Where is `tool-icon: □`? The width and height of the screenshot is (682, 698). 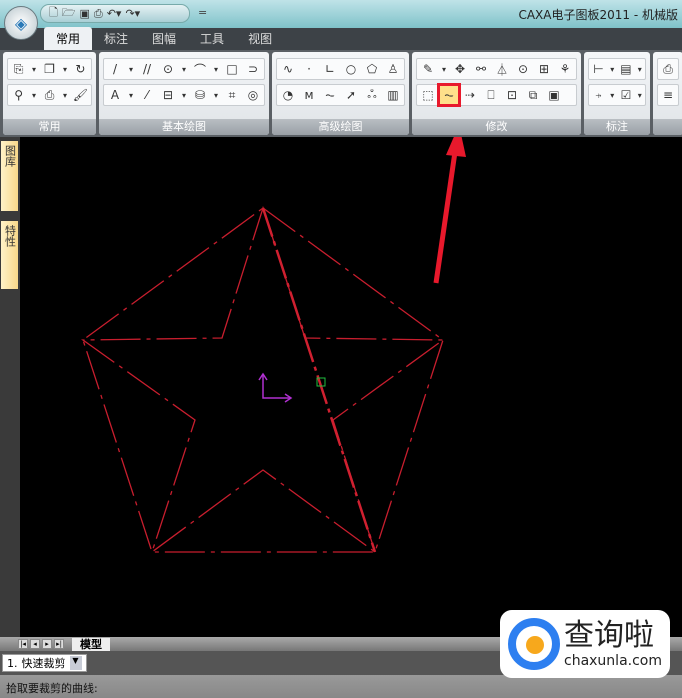 tool-icon: □ is located at coordinates (232, 69).